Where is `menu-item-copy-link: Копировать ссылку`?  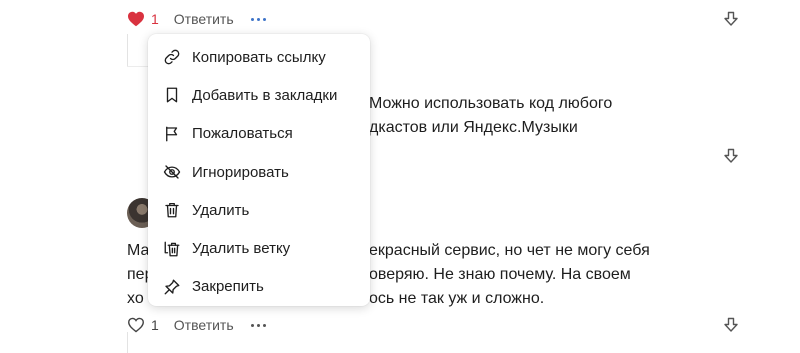 menu-item-copy-link: Копировать ссылку is located at coordinates (259, 57).